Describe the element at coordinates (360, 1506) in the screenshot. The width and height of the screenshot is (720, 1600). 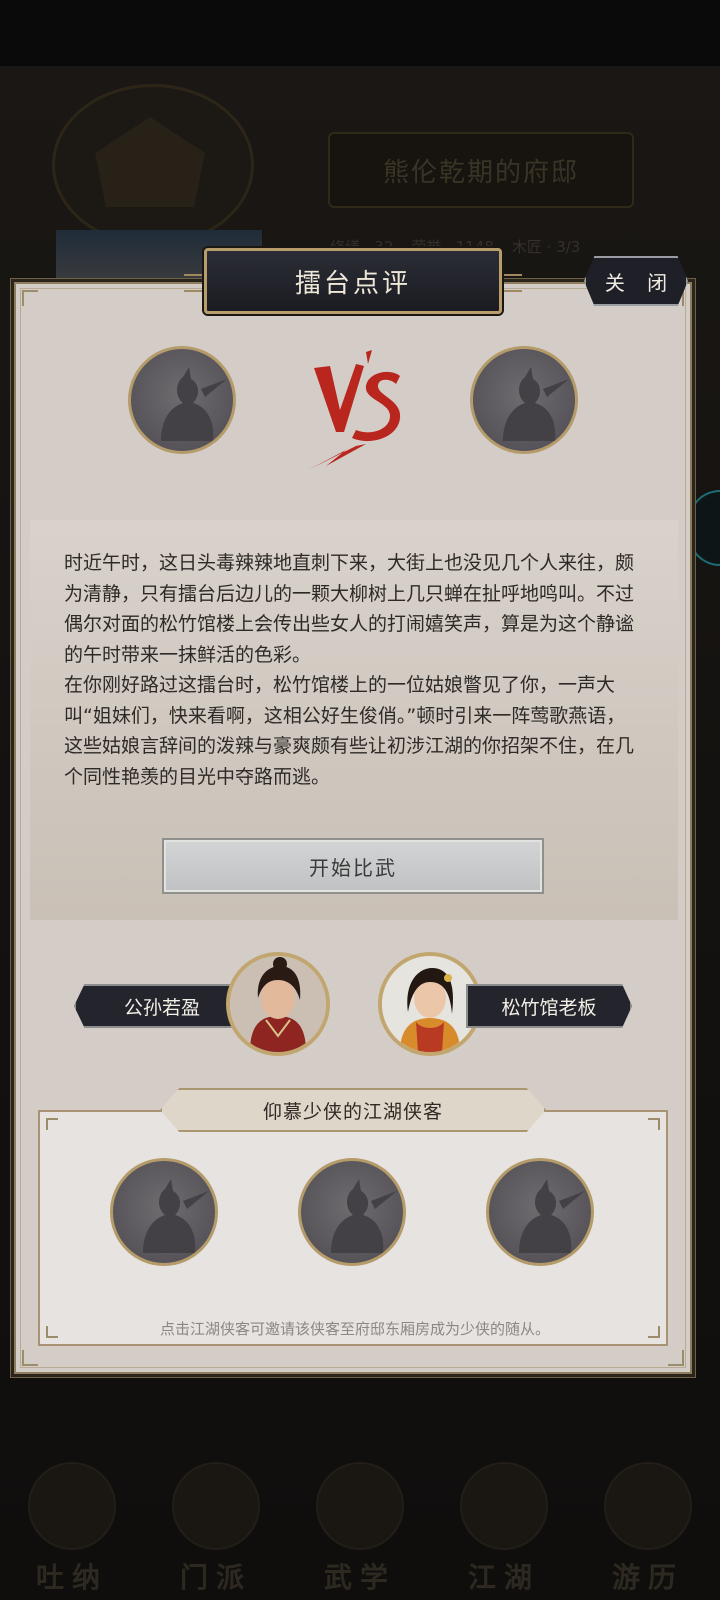
I see `scroll-icon` at that location.